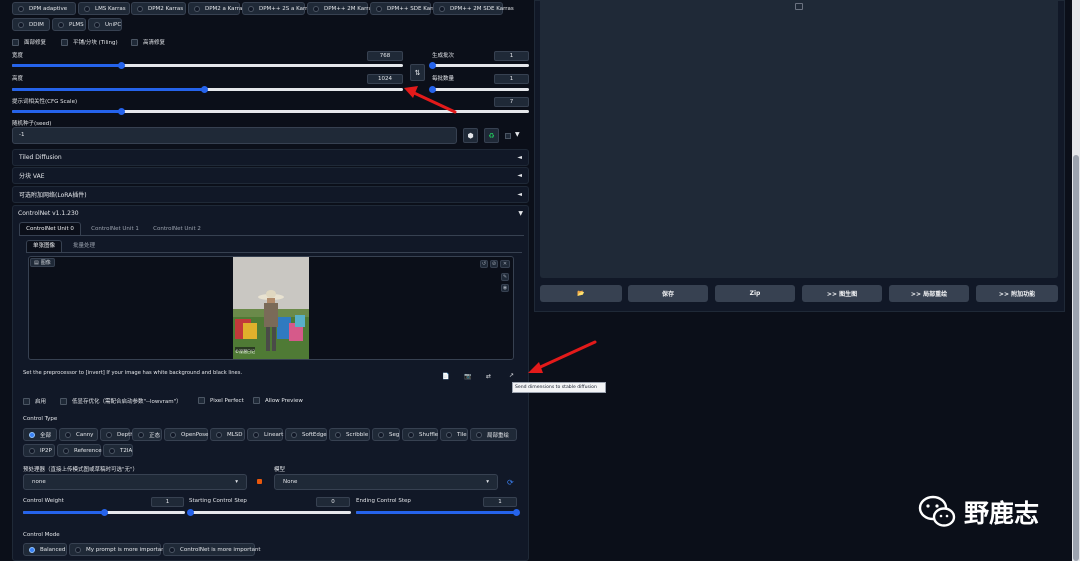 The image size is (1080, 561). Describe the element at coordinates (430, 100) in the screenshot. I see `red-arrow-height` at that location.